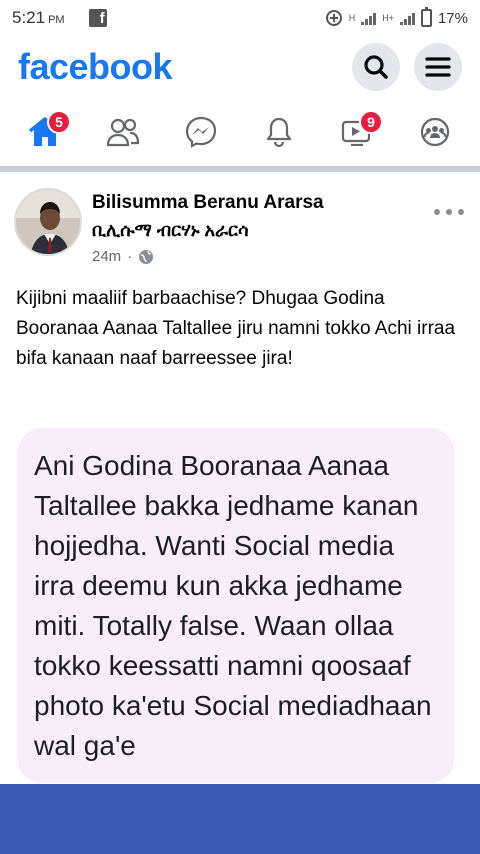  I want to click on search-icon, so click(376, 67).